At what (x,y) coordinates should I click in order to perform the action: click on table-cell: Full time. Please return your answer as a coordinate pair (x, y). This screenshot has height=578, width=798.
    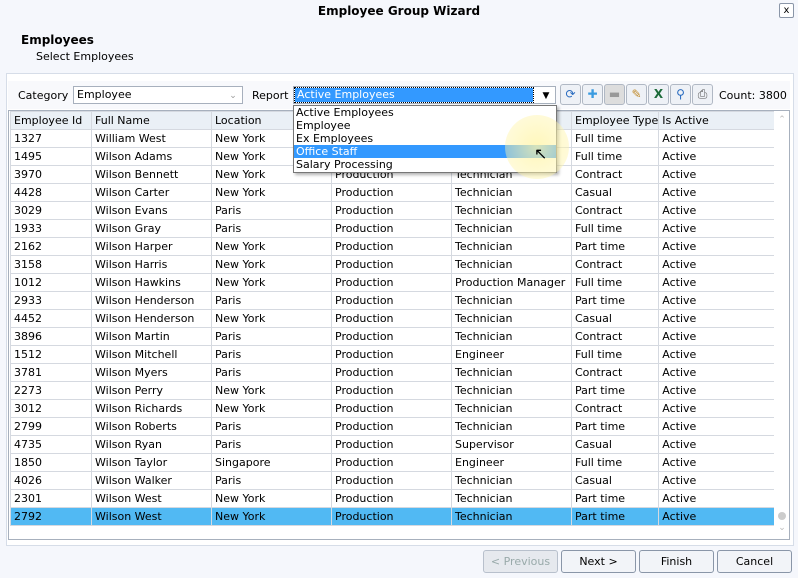
    Looking at the image, I should click on (615, 462).